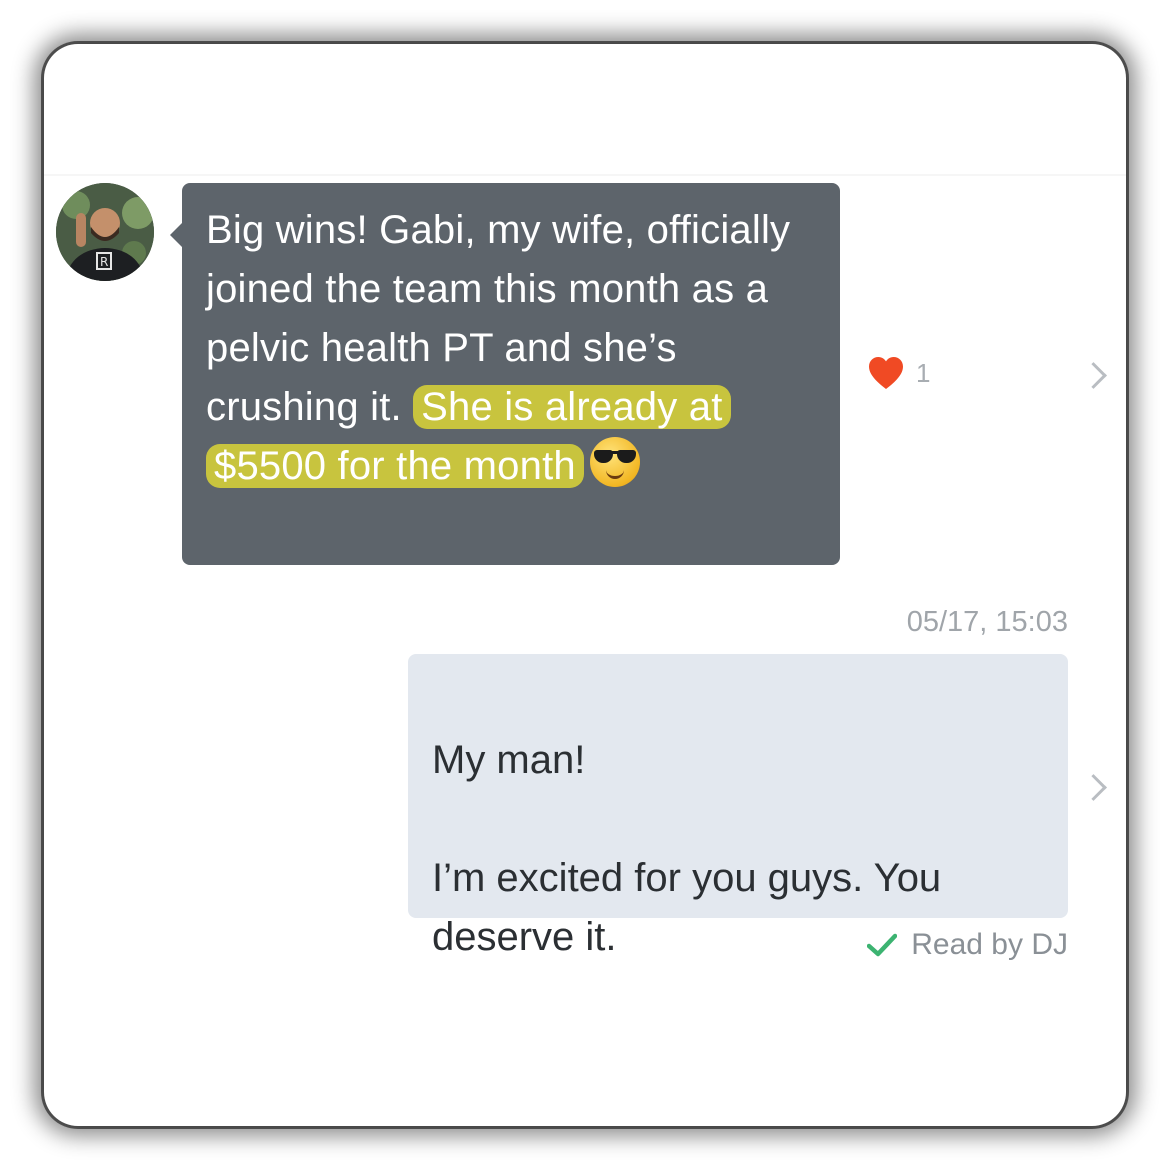  I want to click on check-icon, so click(882, 945).